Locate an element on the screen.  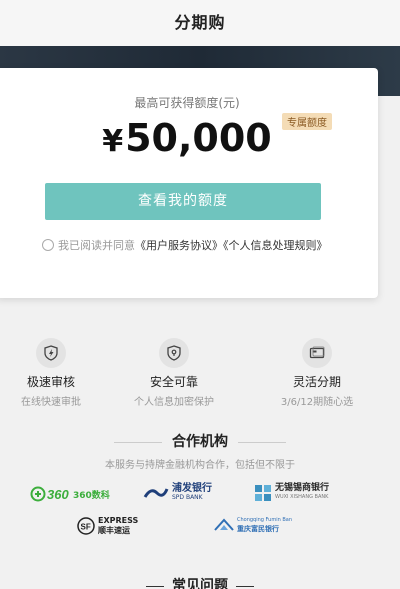
user-agreement-link: 《用户服务协议》 is located at coordinates (179, 245).